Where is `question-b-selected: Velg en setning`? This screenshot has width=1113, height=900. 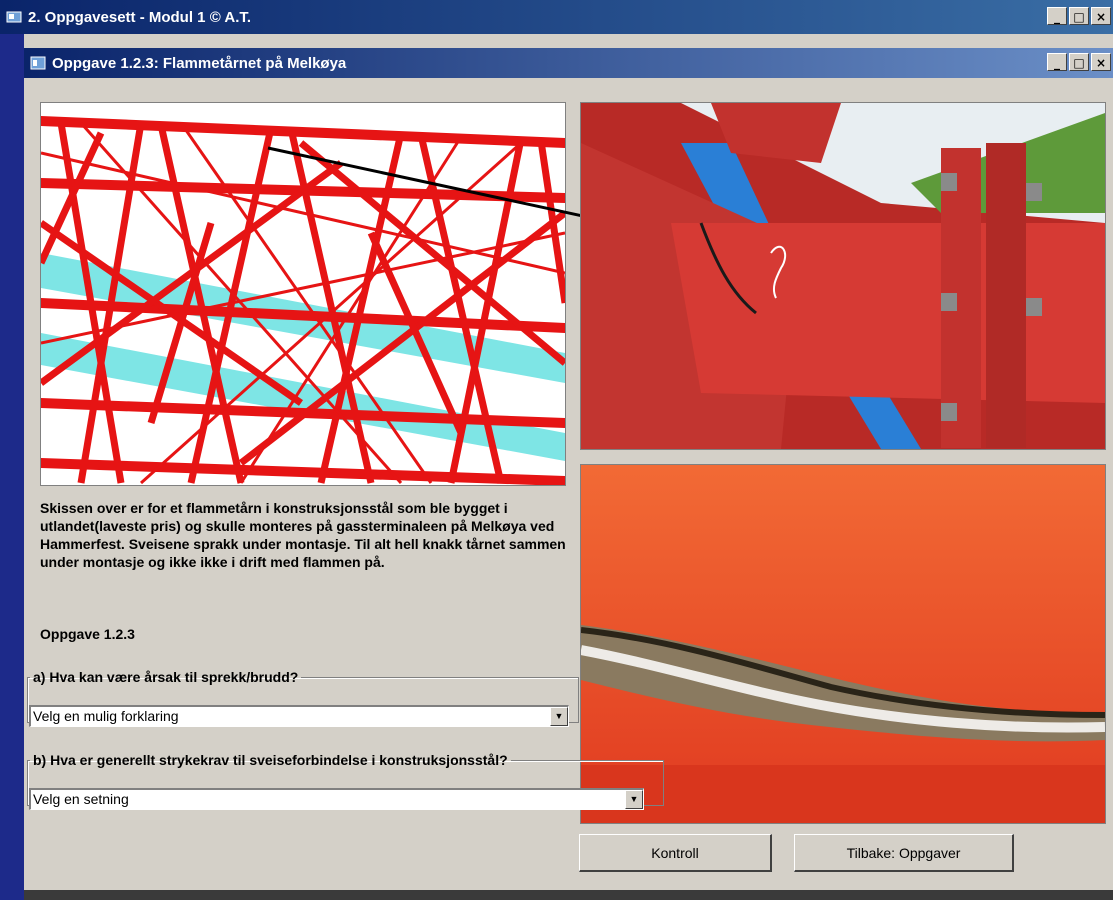
question-b-selected: Velg en setning is located at coordinates (81, 799).